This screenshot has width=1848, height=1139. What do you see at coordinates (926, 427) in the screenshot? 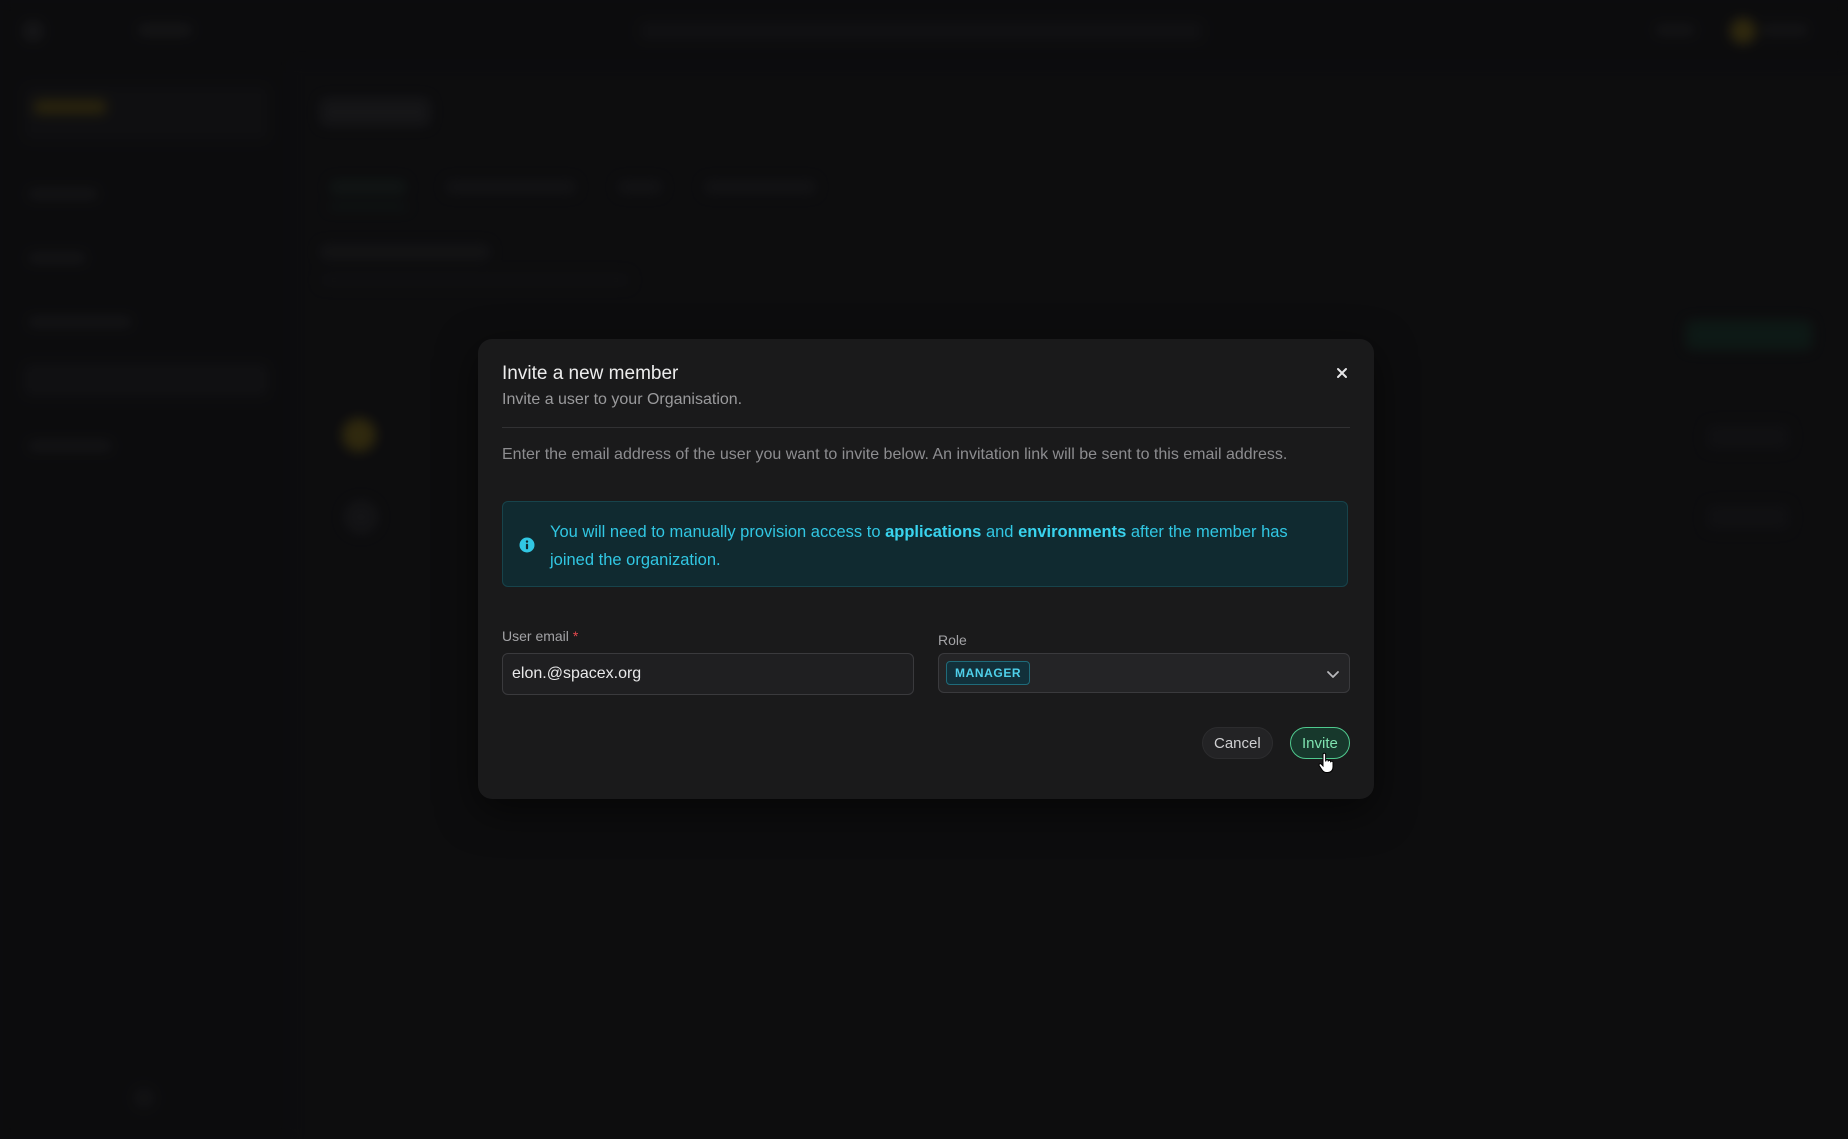
I see `divider` at bounding box center [926, 427].